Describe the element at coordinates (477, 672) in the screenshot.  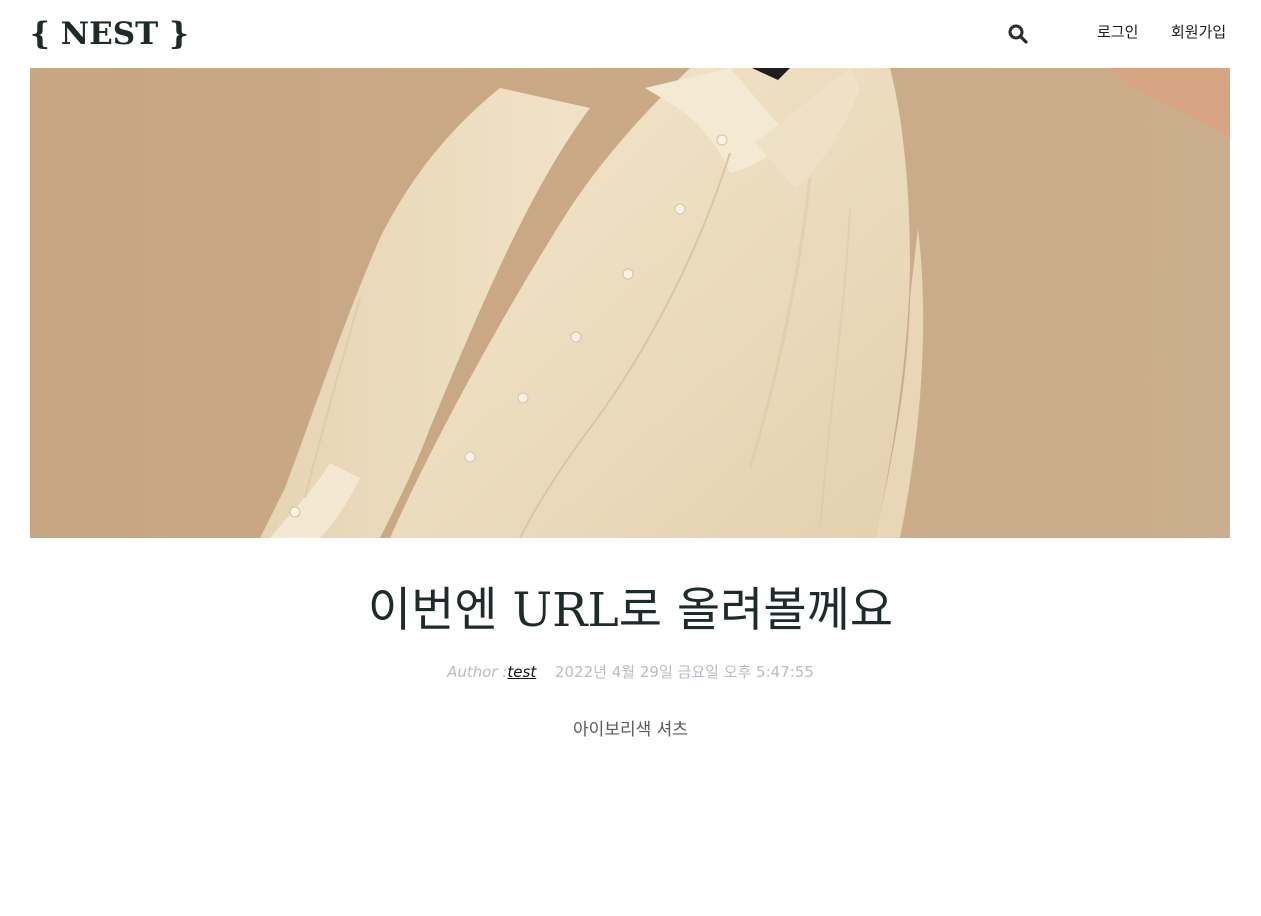
I see `author-label: Author :` at that location.